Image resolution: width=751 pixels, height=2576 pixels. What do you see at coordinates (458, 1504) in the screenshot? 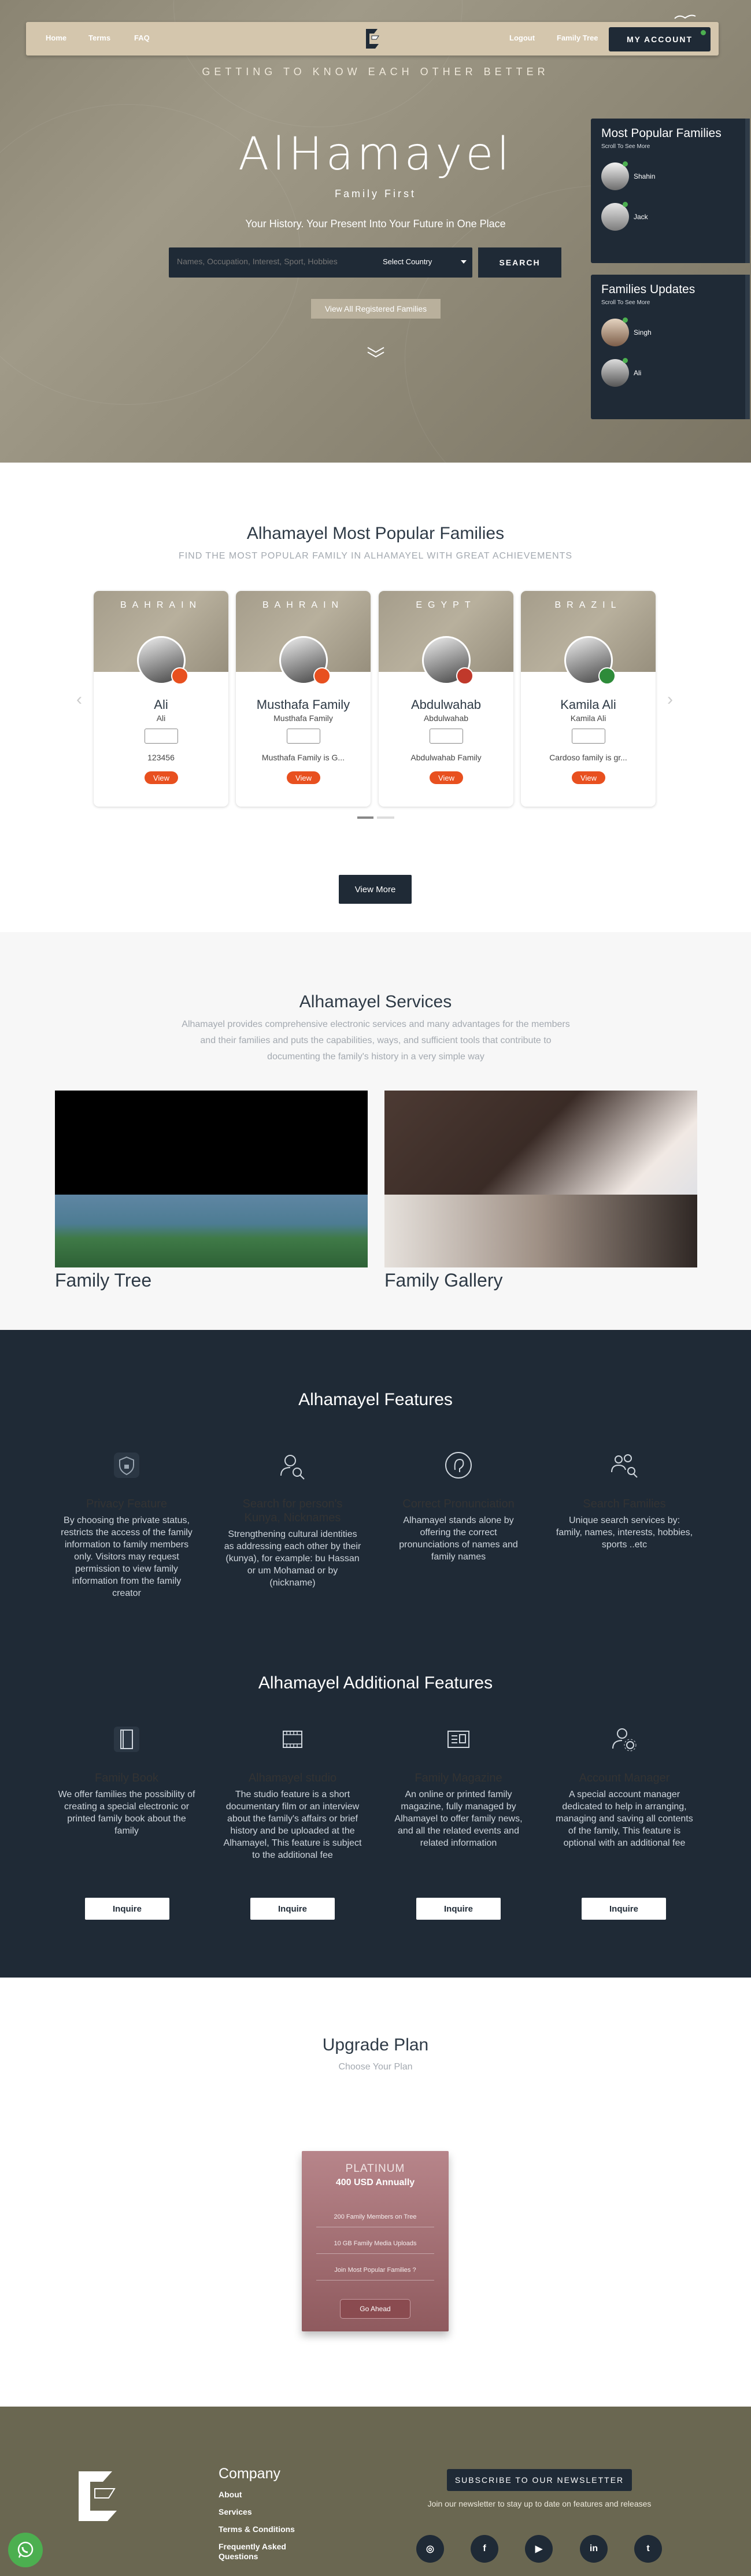
I see `feature-title: Correct Pronunciation` at bounding box center [458, 1504].